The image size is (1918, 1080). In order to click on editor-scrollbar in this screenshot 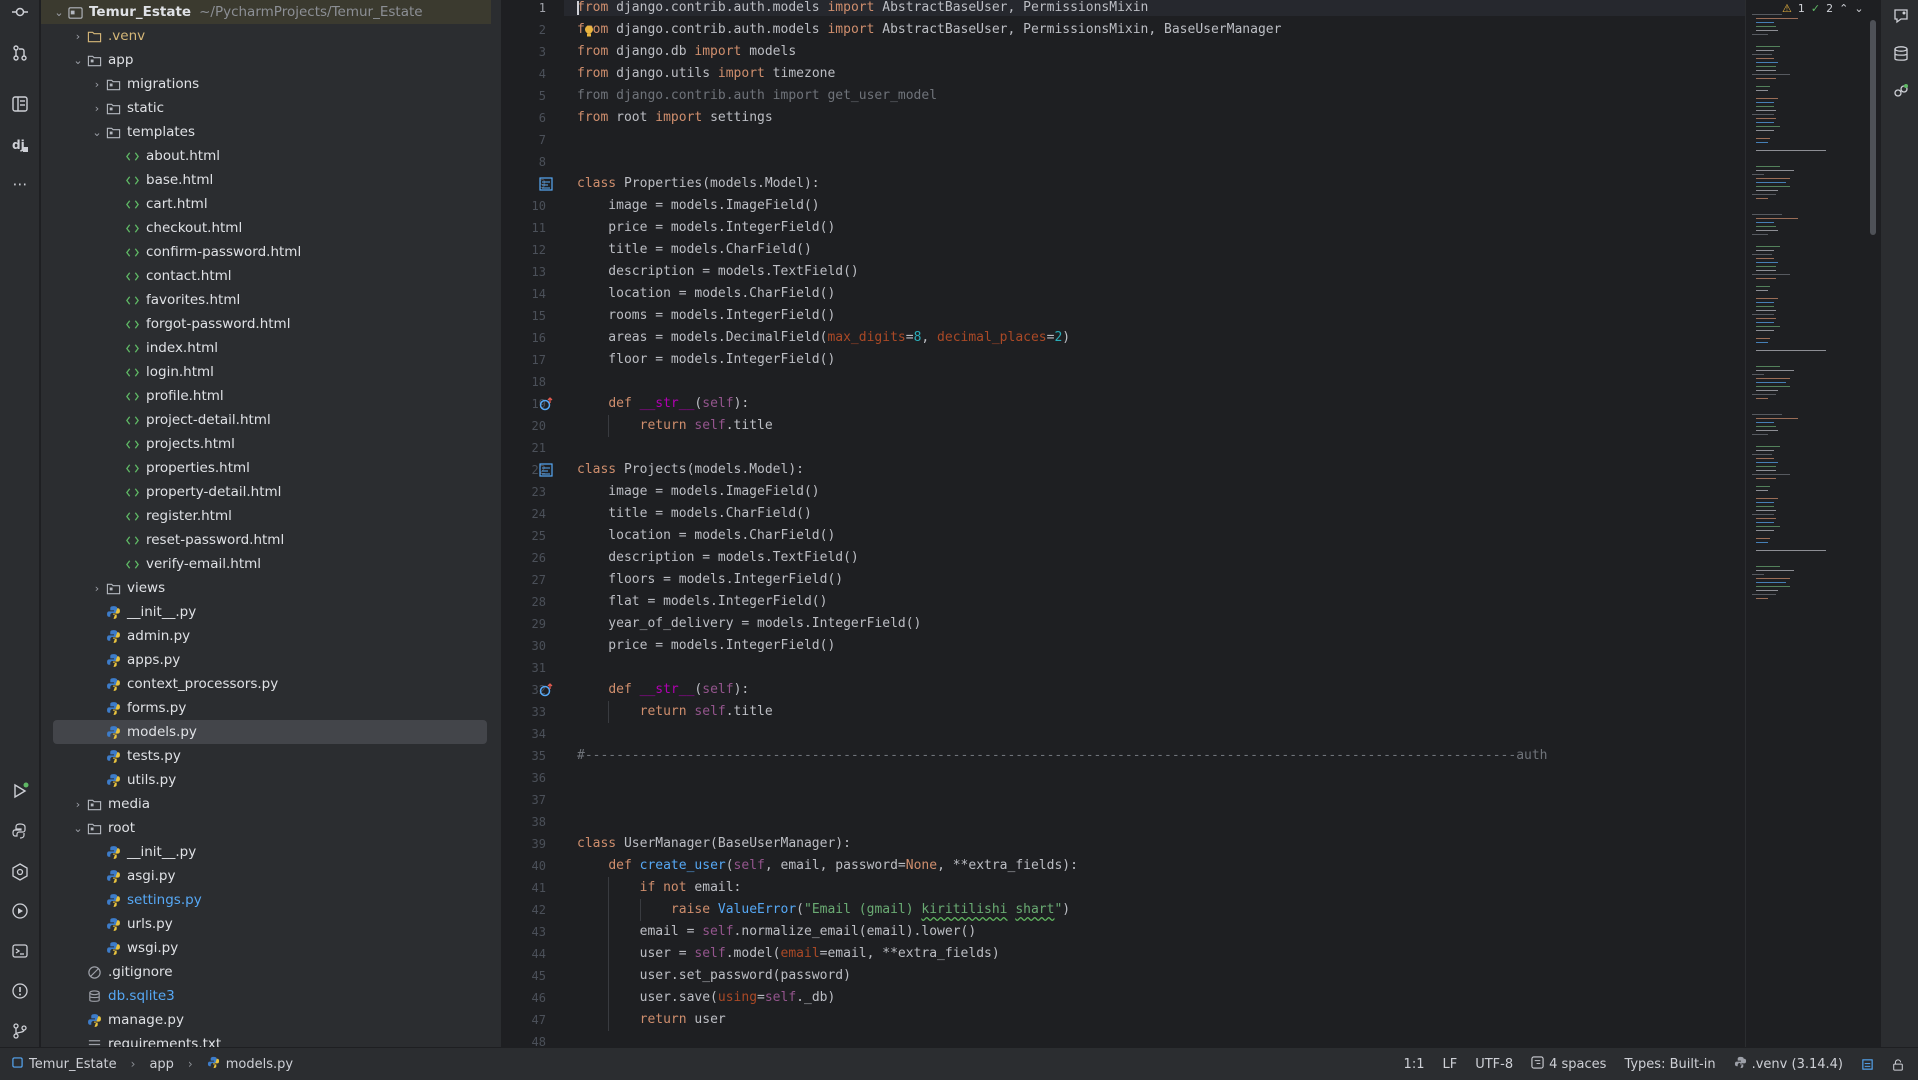, I will do `click(1873, 127)`.